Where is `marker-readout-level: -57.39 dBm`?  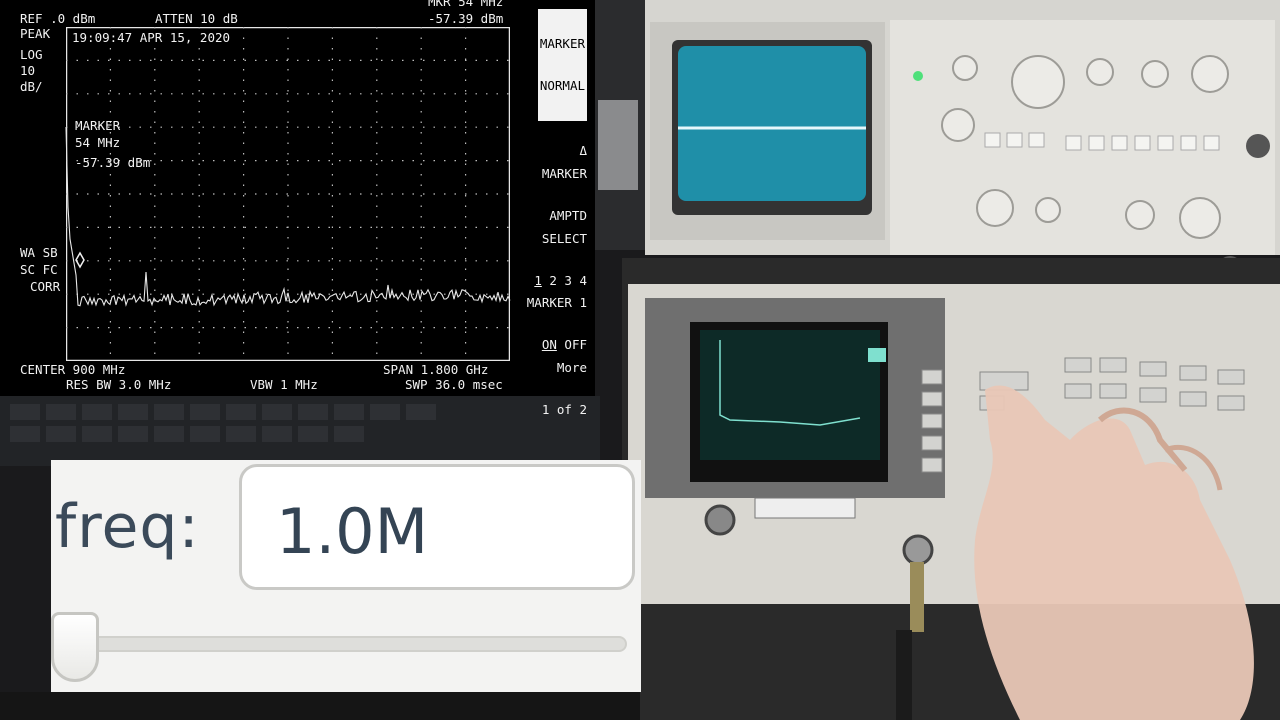 marker-readout-level: -57.39 dBm is located at coordinates (466, 18).